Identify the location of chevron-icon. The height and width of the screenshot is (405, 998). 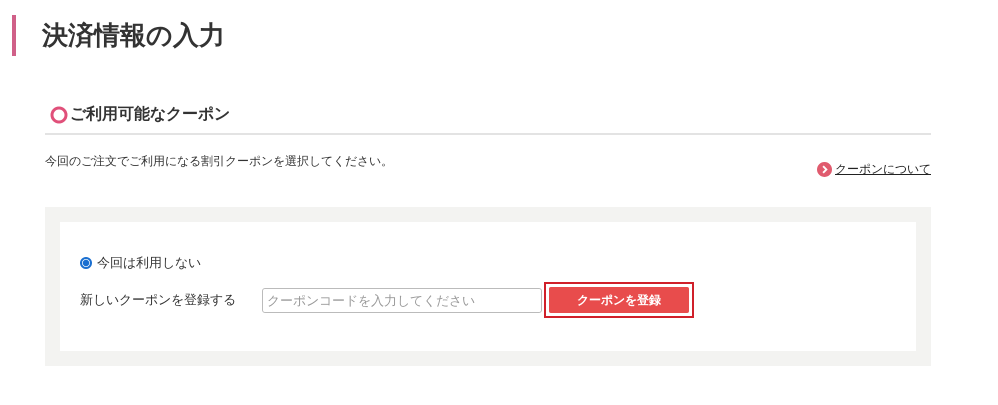
(824, 169).